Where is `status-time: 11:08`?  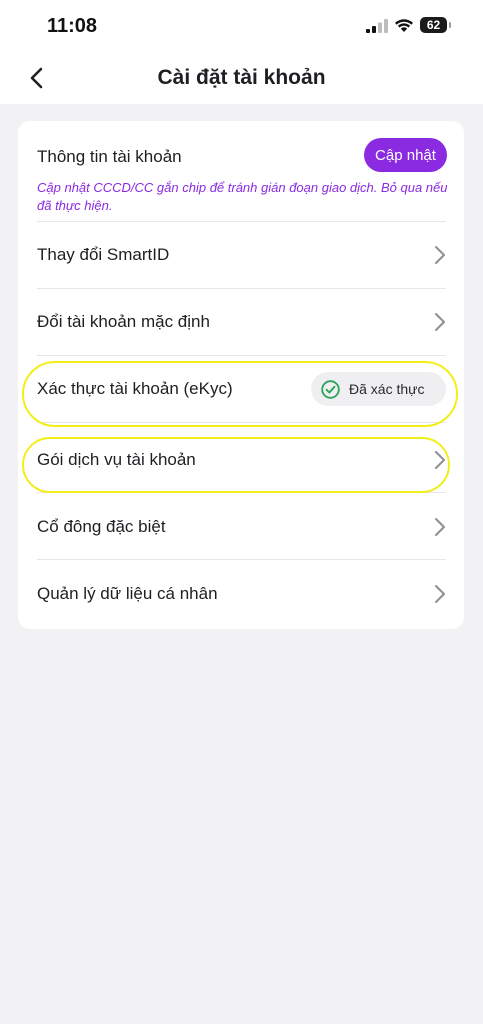
status-time: 11:08 is located at coordinates (72, 26).